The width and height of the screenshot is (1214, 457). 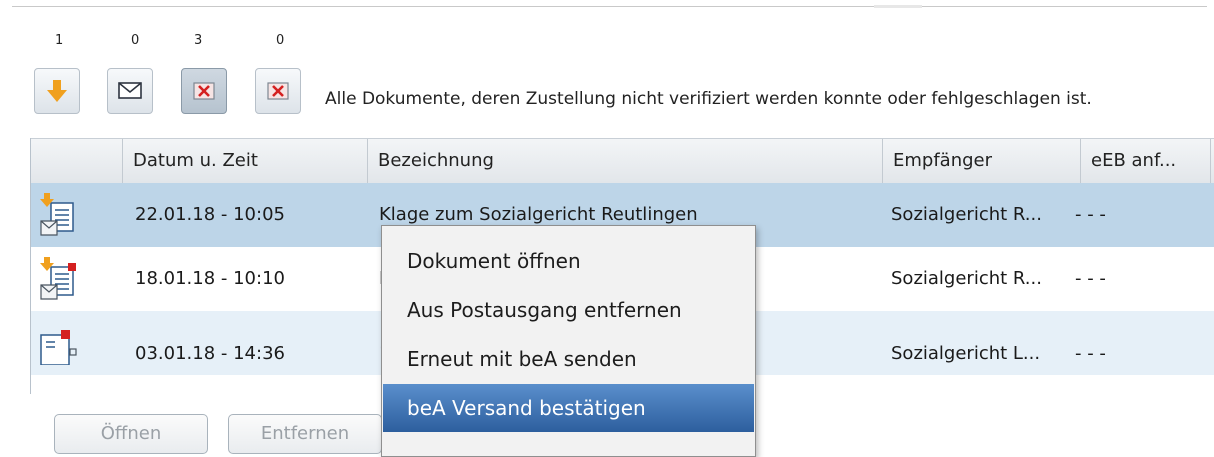 I want to click on menu-item-confirm-bea-dispatch: beA Versand bestätigen, so click(x=568, y=408).